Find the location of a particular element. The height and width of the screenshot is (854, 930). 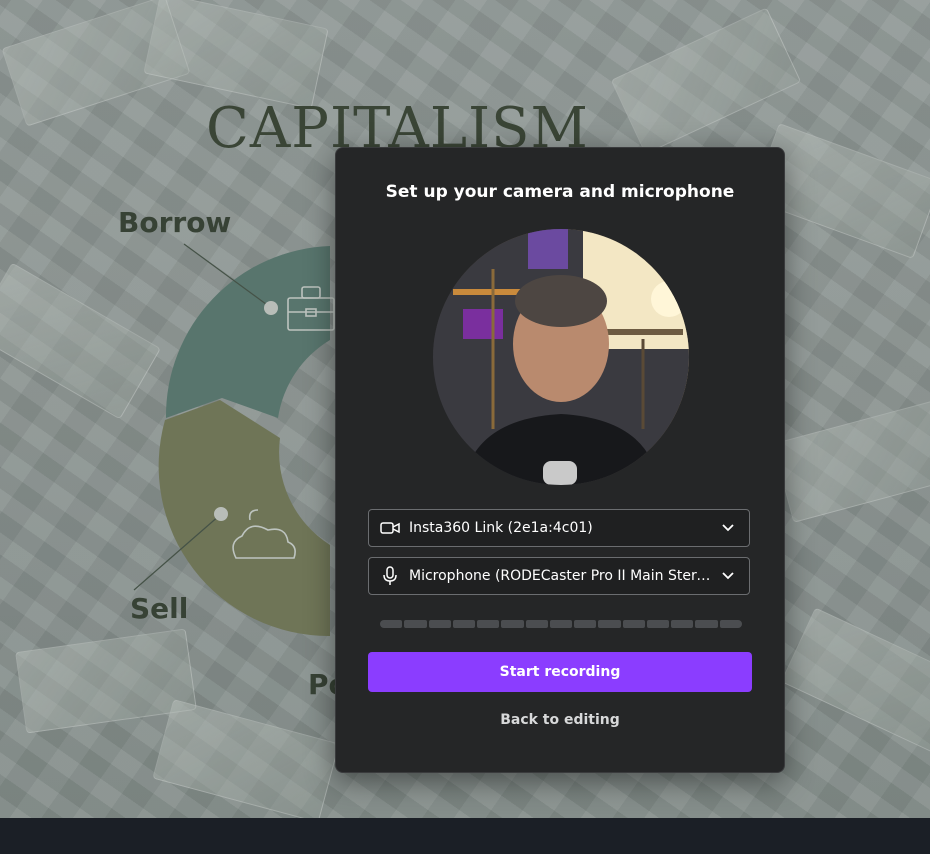

audio-level-meter is located at coordinates (561, 624).